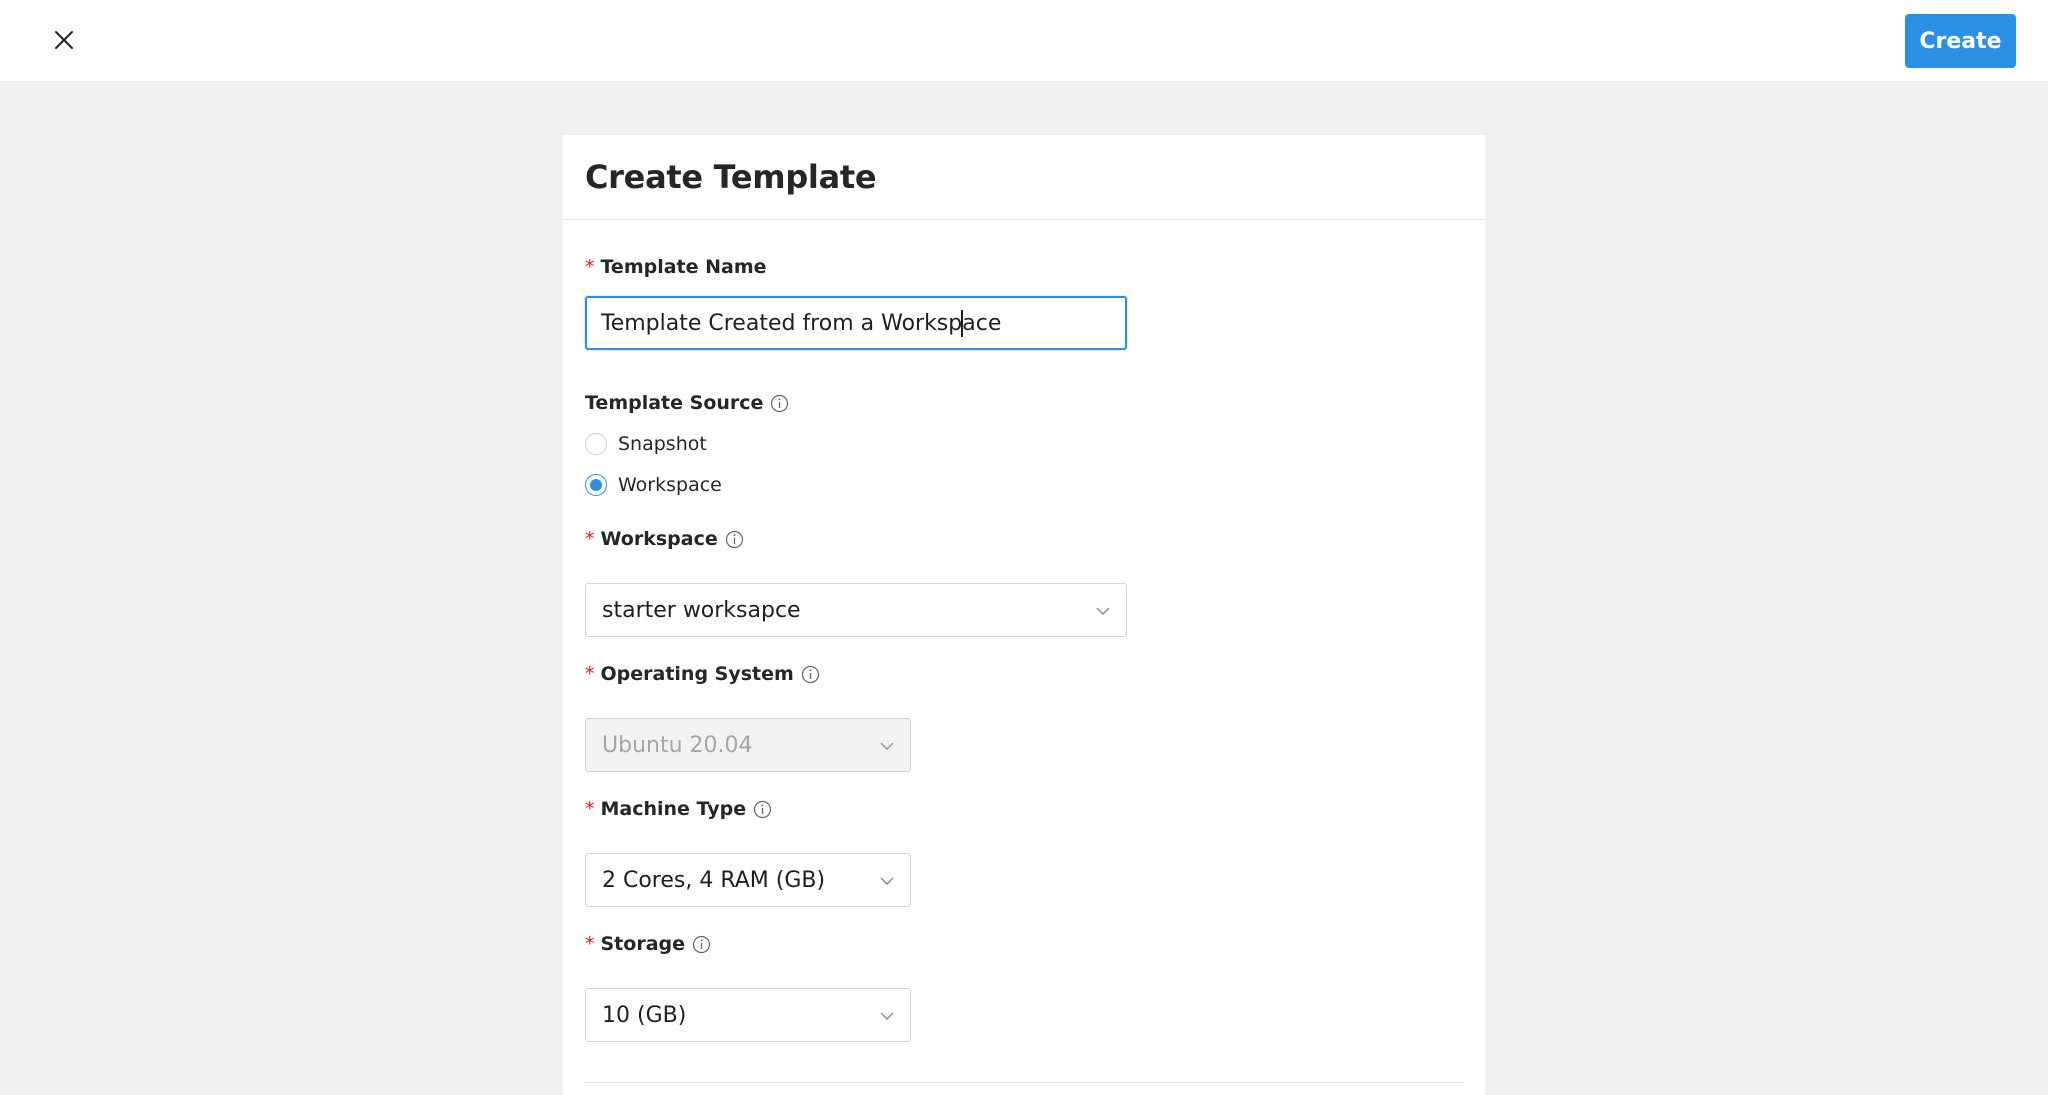  Describe the element at coordinates (1960, 41) in the screenshot. I see `create-button: Create` at that location.